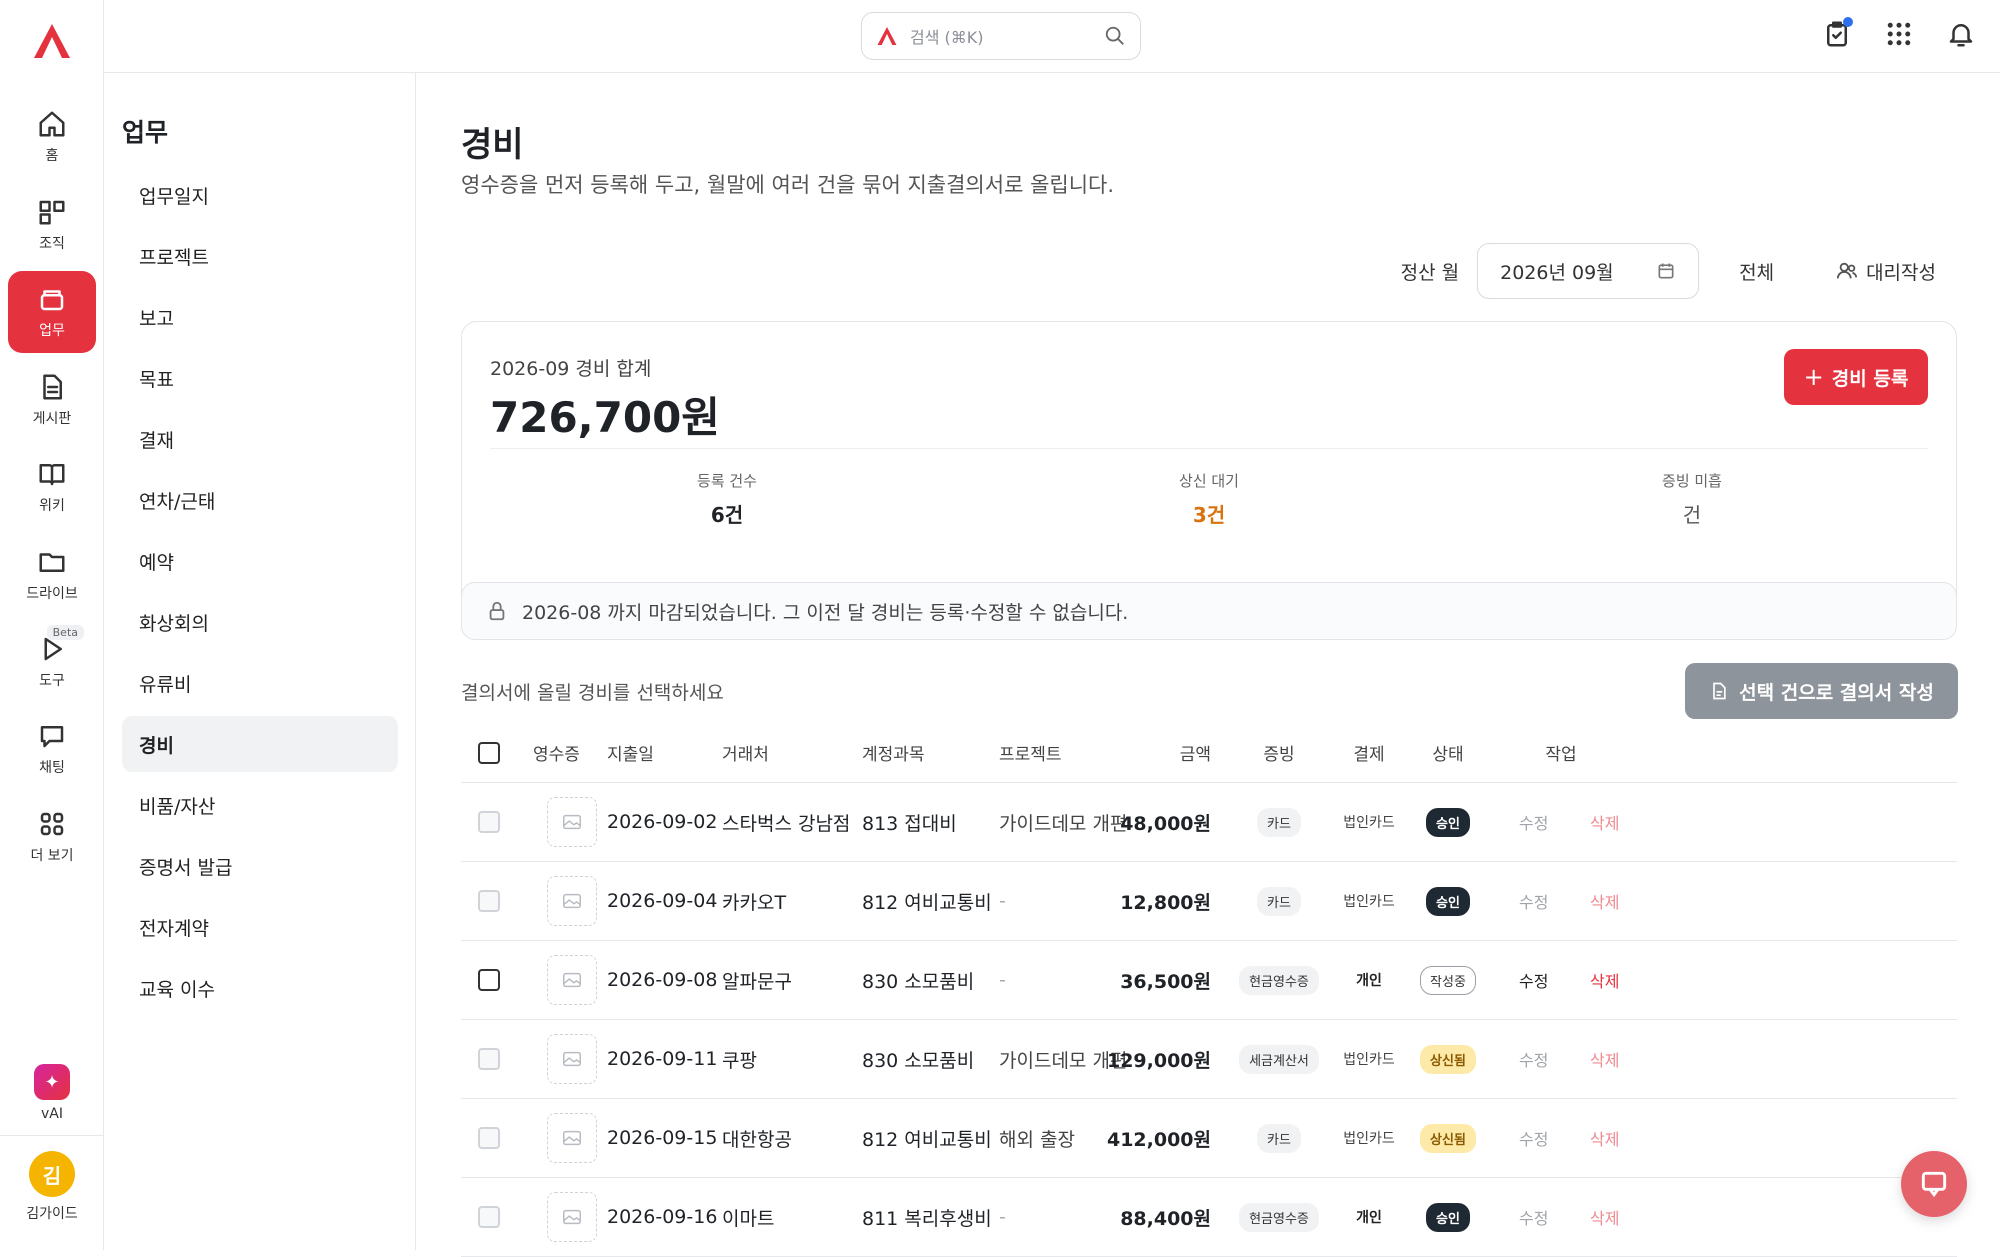  What do you see at coordinates (52, 1187) in the screenshot?
I see `user-profile: 김 김가이드` at bounding box center [52, 1187].